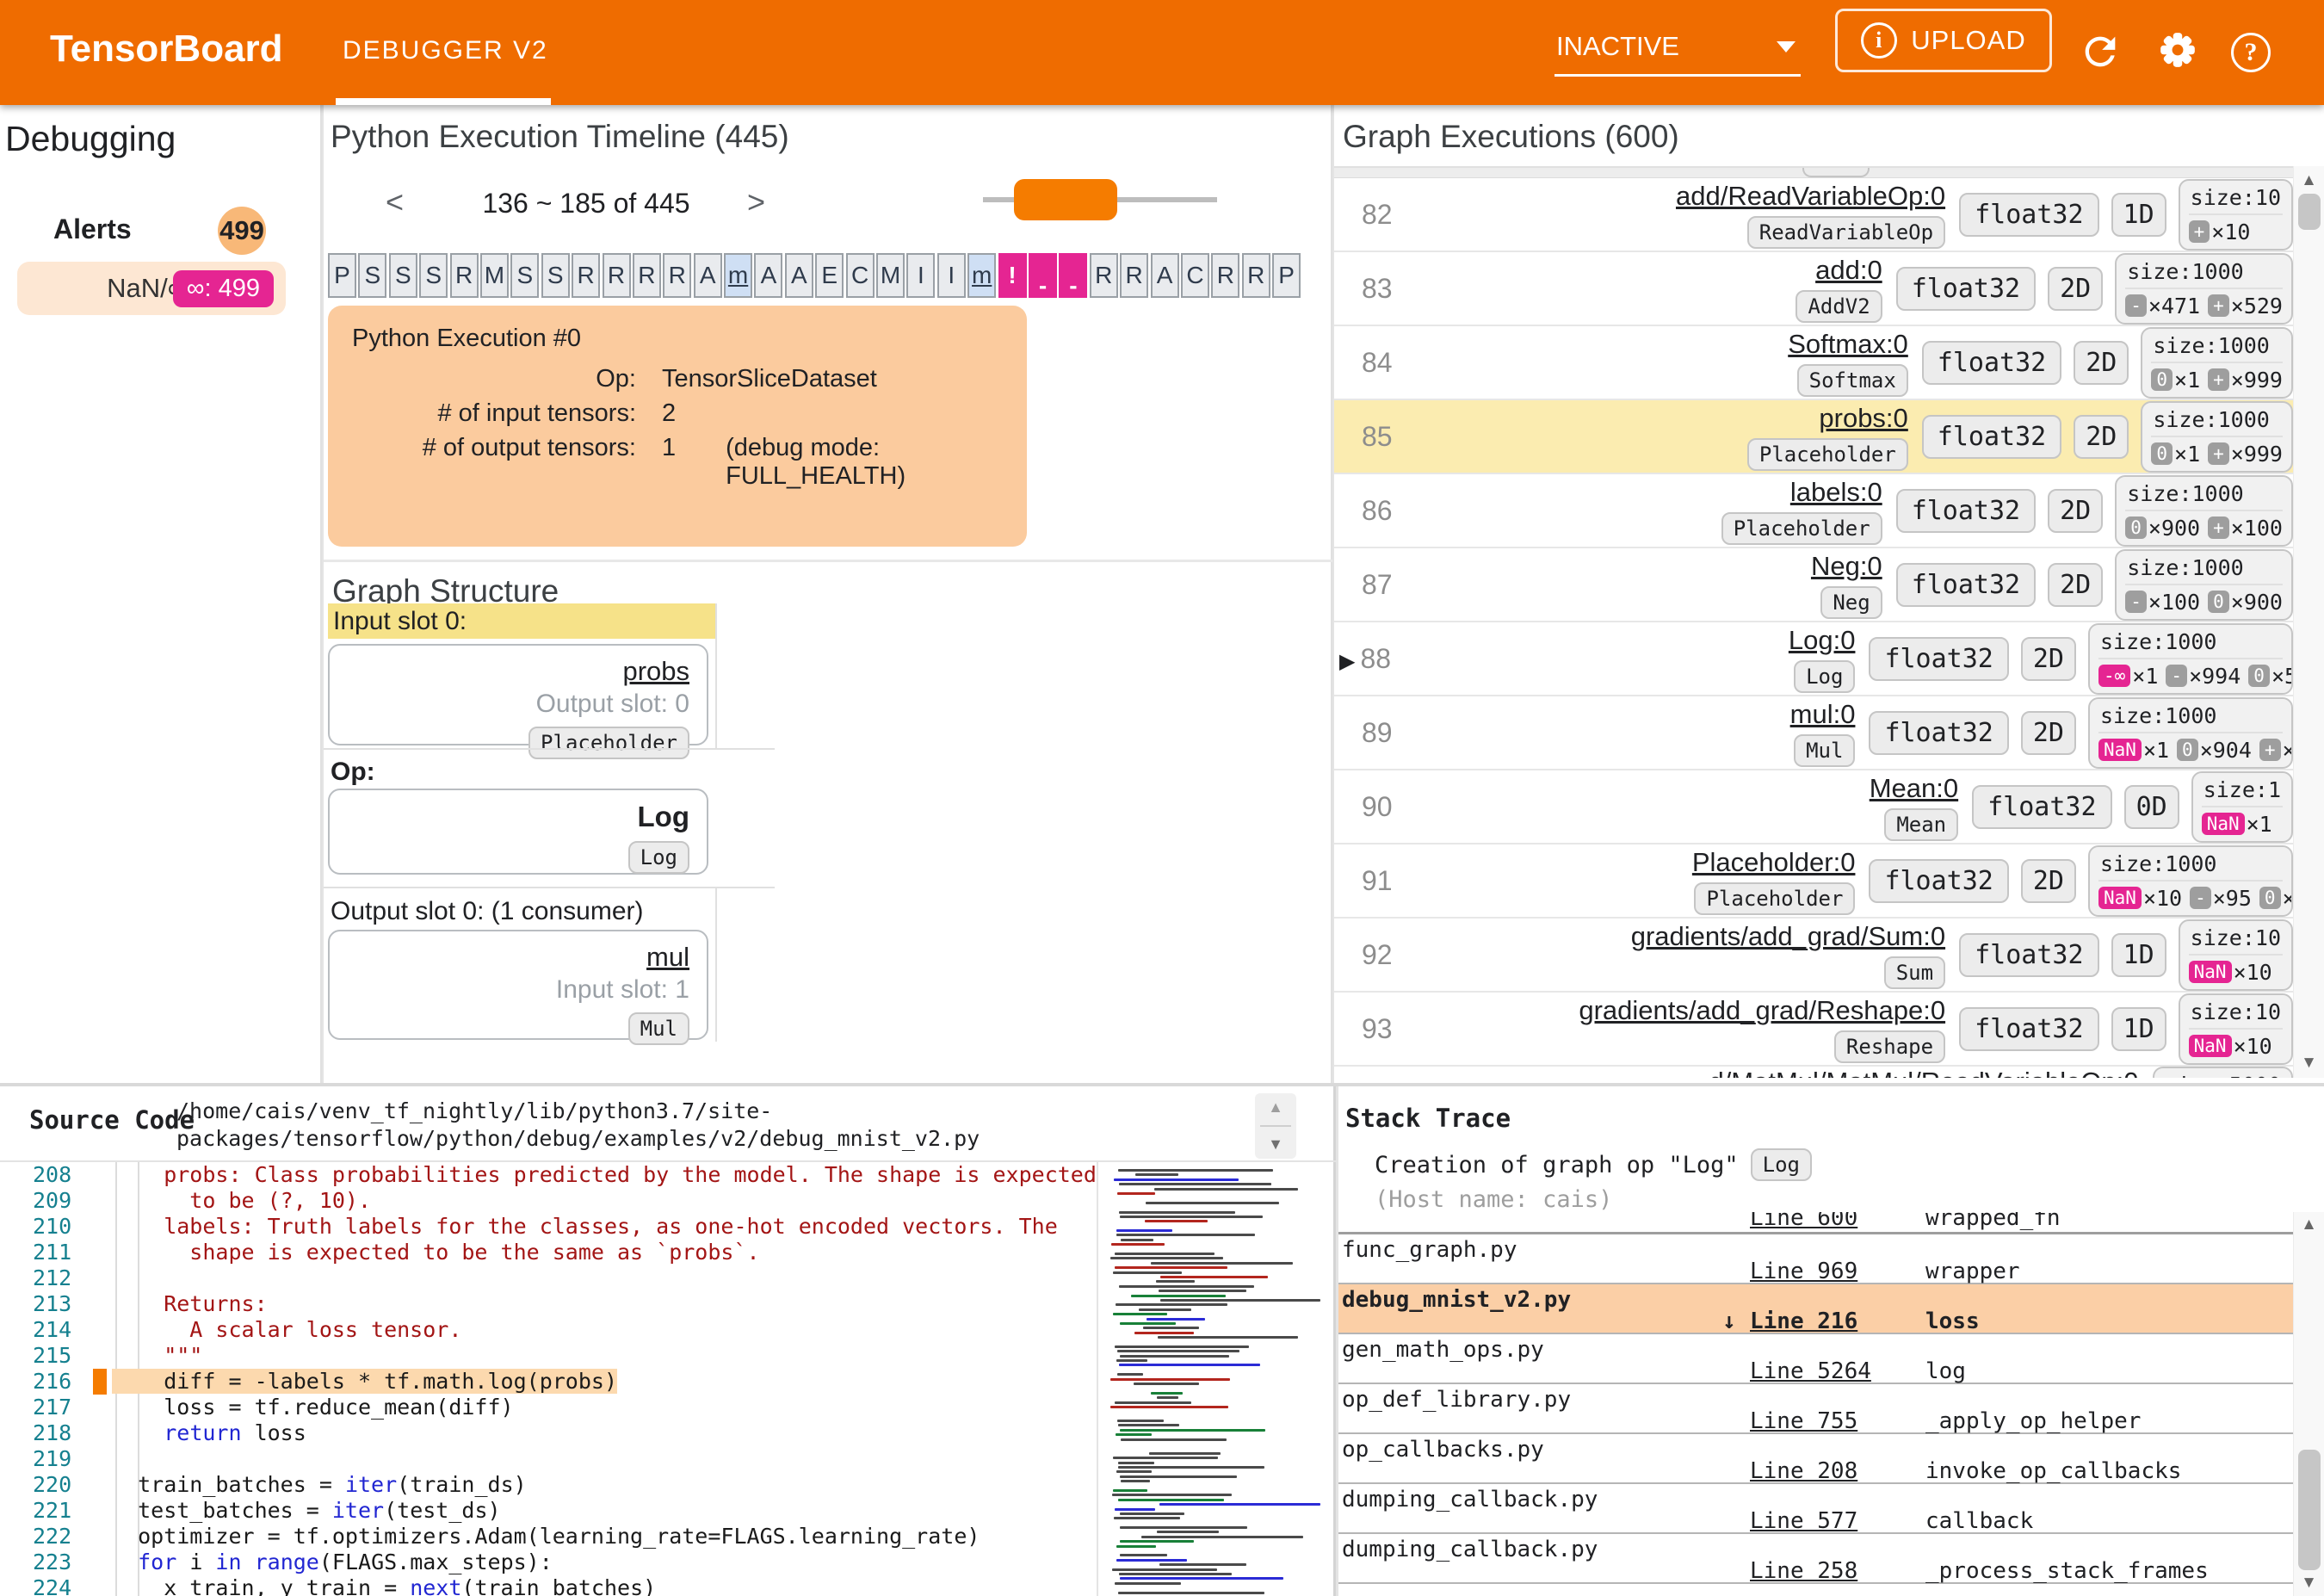 The height and width of the screenshot is (1596, 2324). I want to click on stepper-up-icon: ▲, so click(1275, 1107).